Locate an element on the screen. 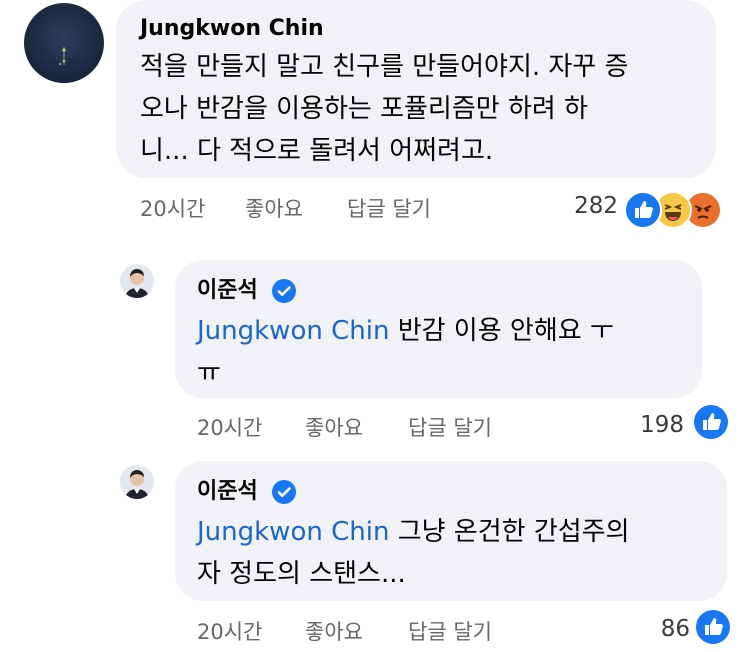  comment-line: ㅠ is located at coordinates (209, 373).